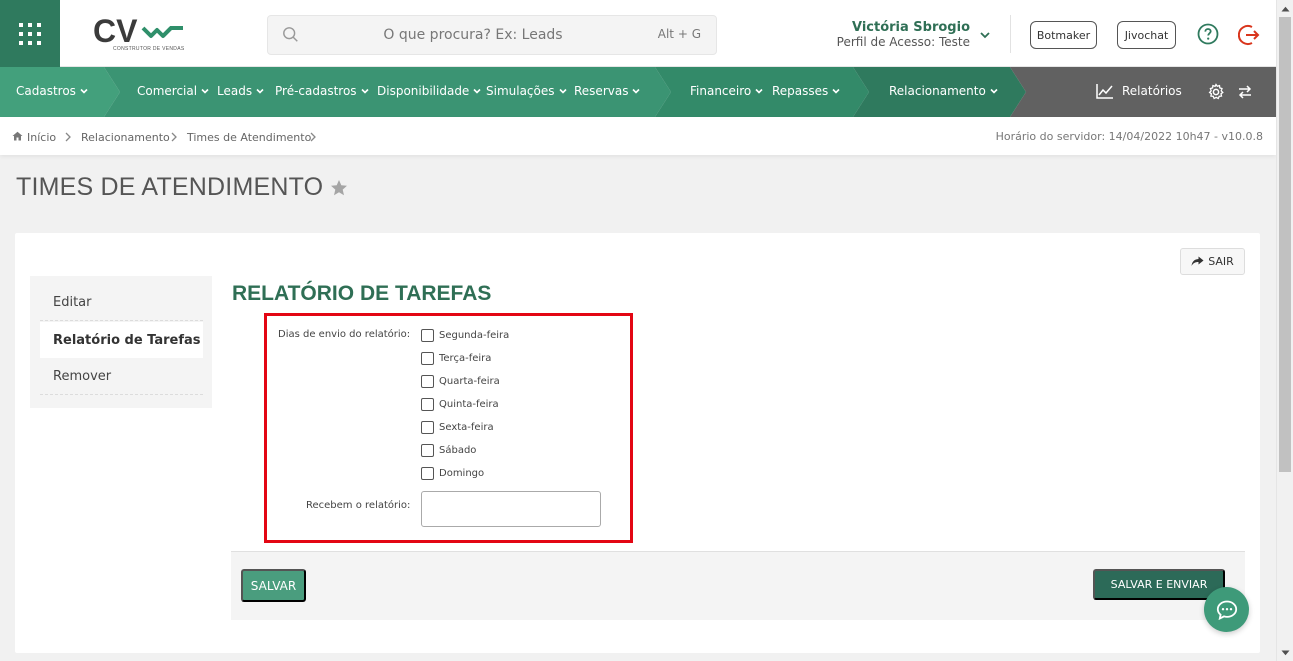  What do you see at coordinates (17, 136) in the screenshot?
I see `home-icon` at bounding box center [17, 136].